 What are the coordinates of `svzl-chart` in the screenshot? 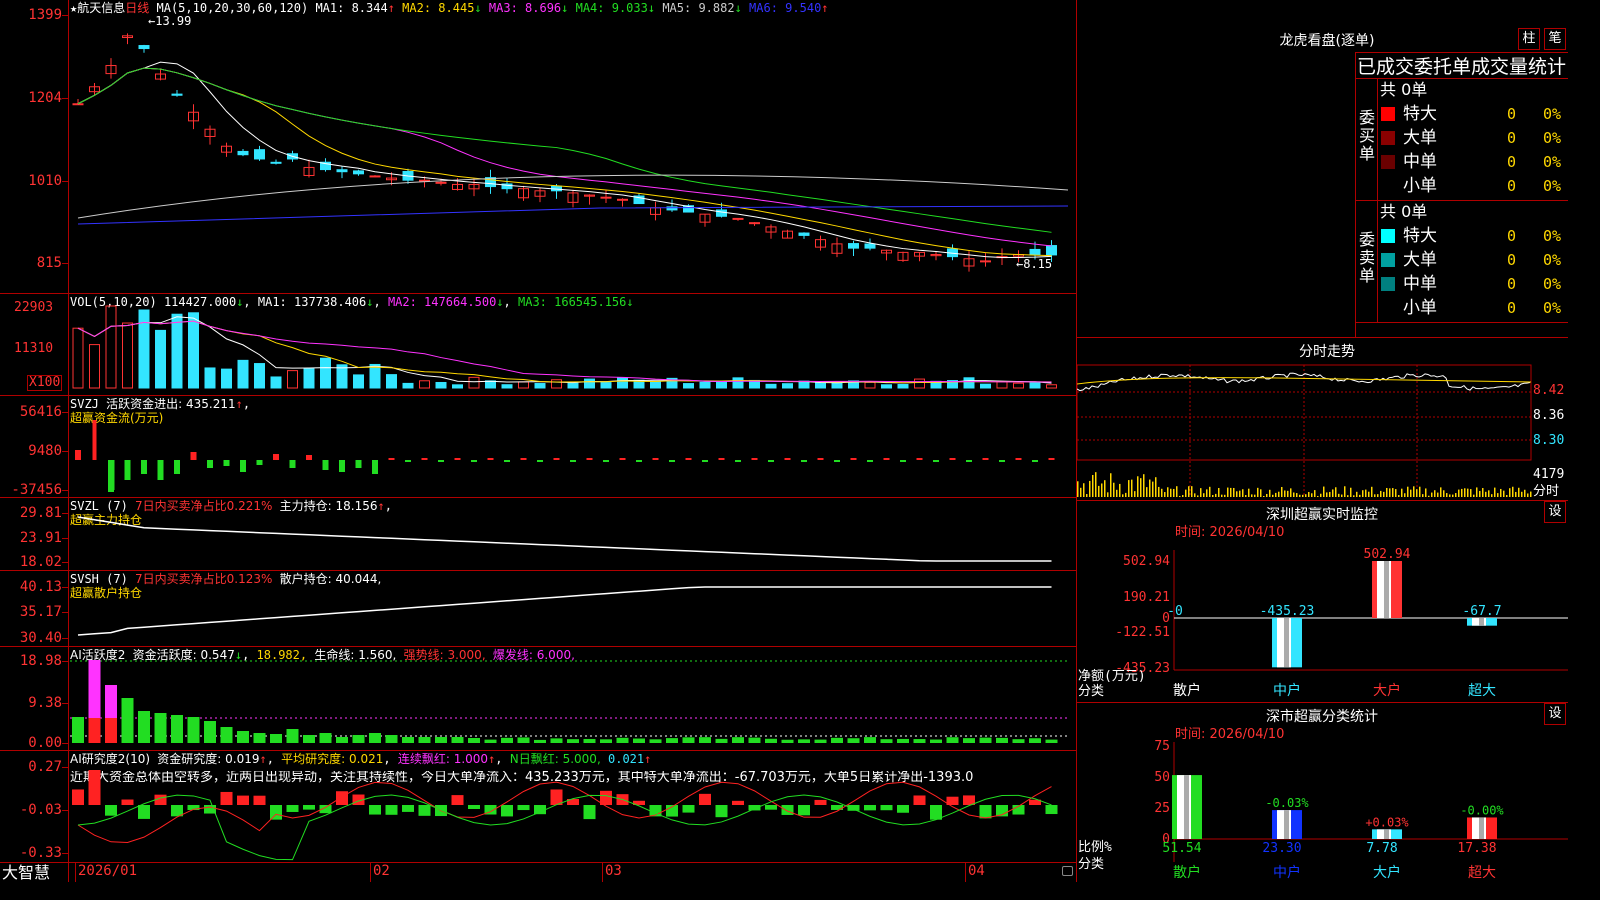 It's located at (538, 533).